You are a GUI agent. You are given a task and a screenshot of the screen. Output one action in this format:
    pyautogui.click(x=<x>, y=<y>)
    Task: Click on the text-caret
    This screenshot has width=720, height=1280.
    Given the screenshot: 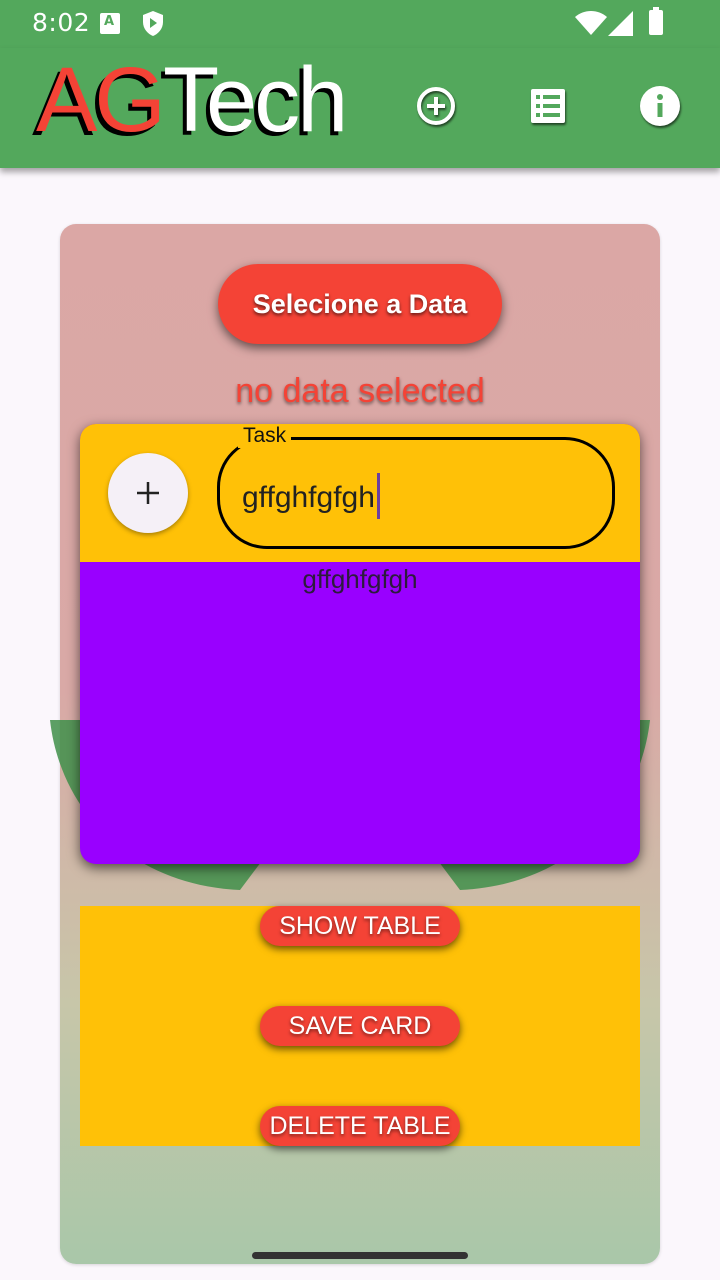 What is the action you would take?
    pyautogui.click(x=378, y=496)
    